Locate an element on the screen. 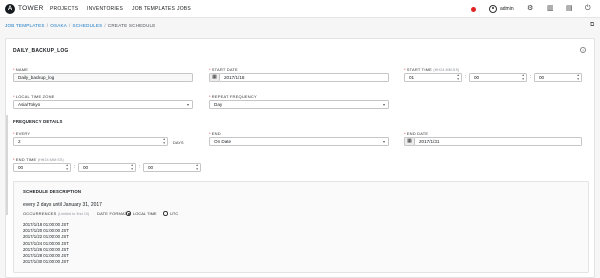 The image size is (600, 278). every-input: 2 ▴ ▾ is located at coordinates (90, 141).